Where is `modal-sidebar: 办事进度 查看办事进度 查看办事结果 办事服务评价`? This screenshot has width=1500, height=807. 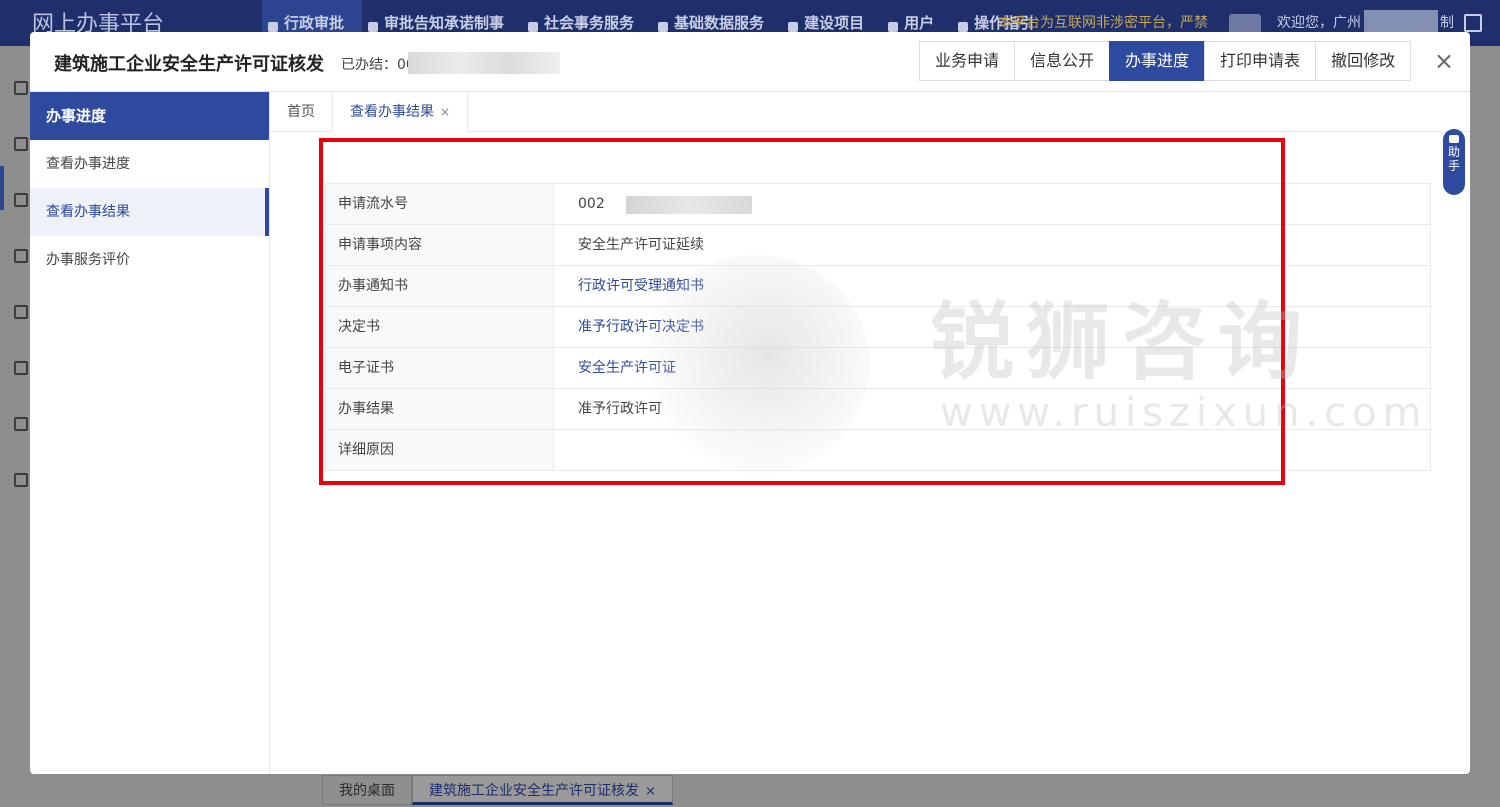
modal-sidebar: 办事进度 查看办事进度 查看办事结果 办事服务评价 is located at coordinates (150, 433).